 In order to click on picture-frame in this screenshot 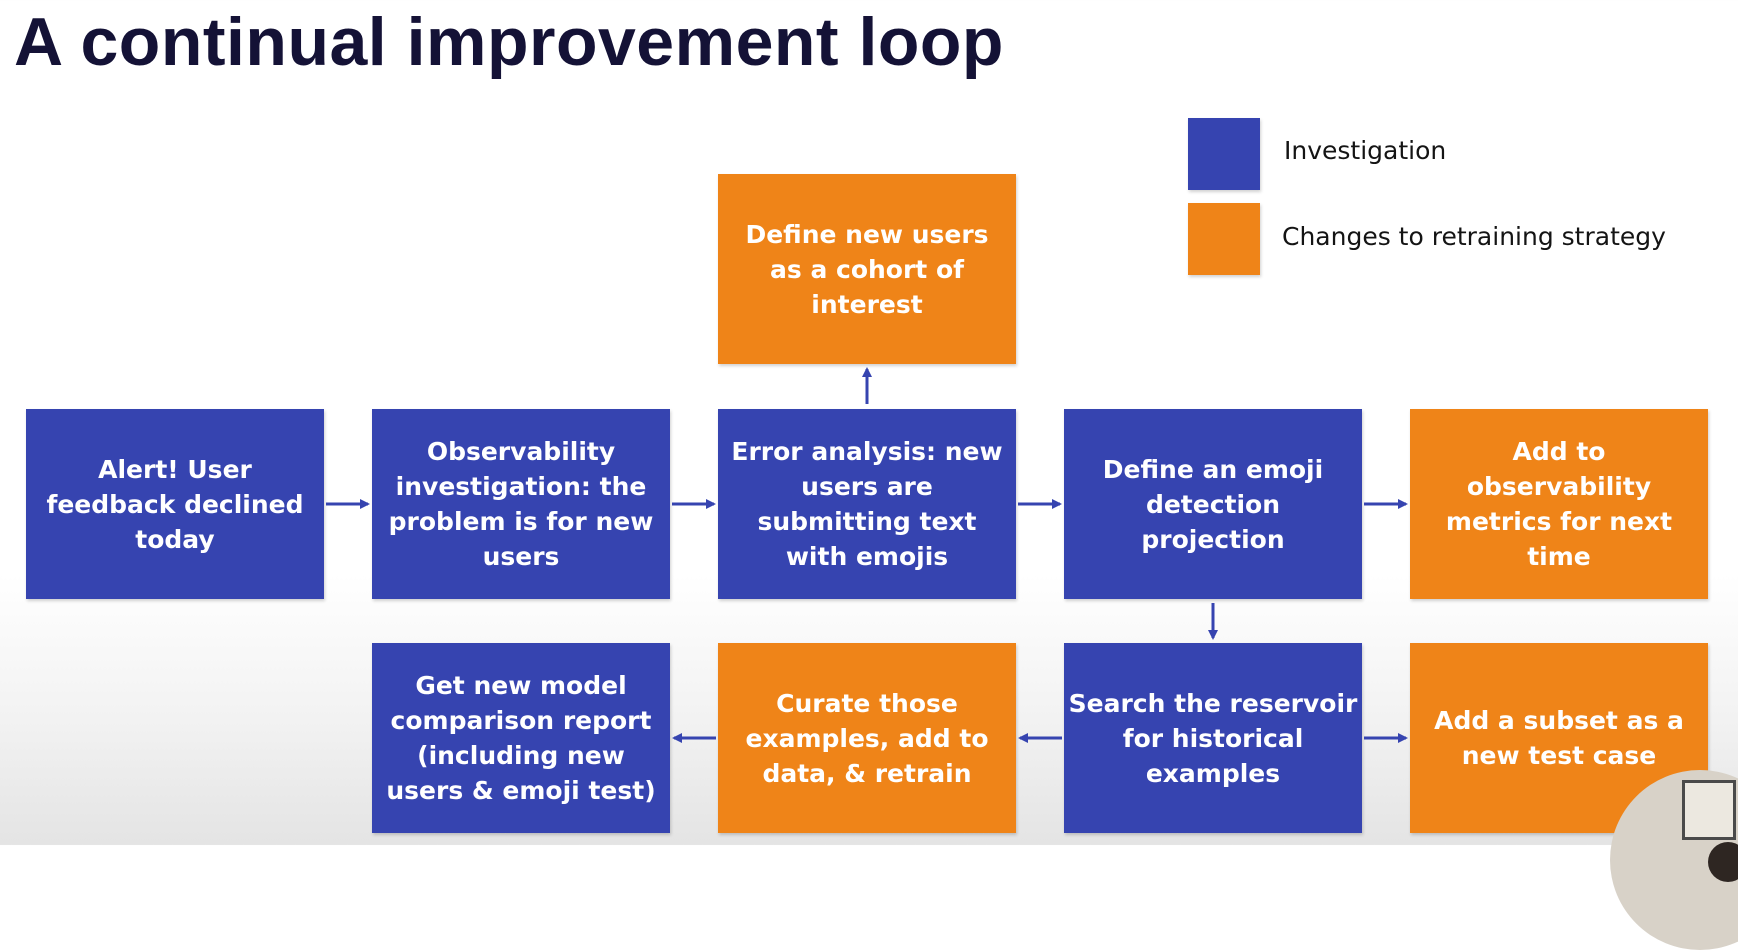, I will do `click(1709, 810)`.